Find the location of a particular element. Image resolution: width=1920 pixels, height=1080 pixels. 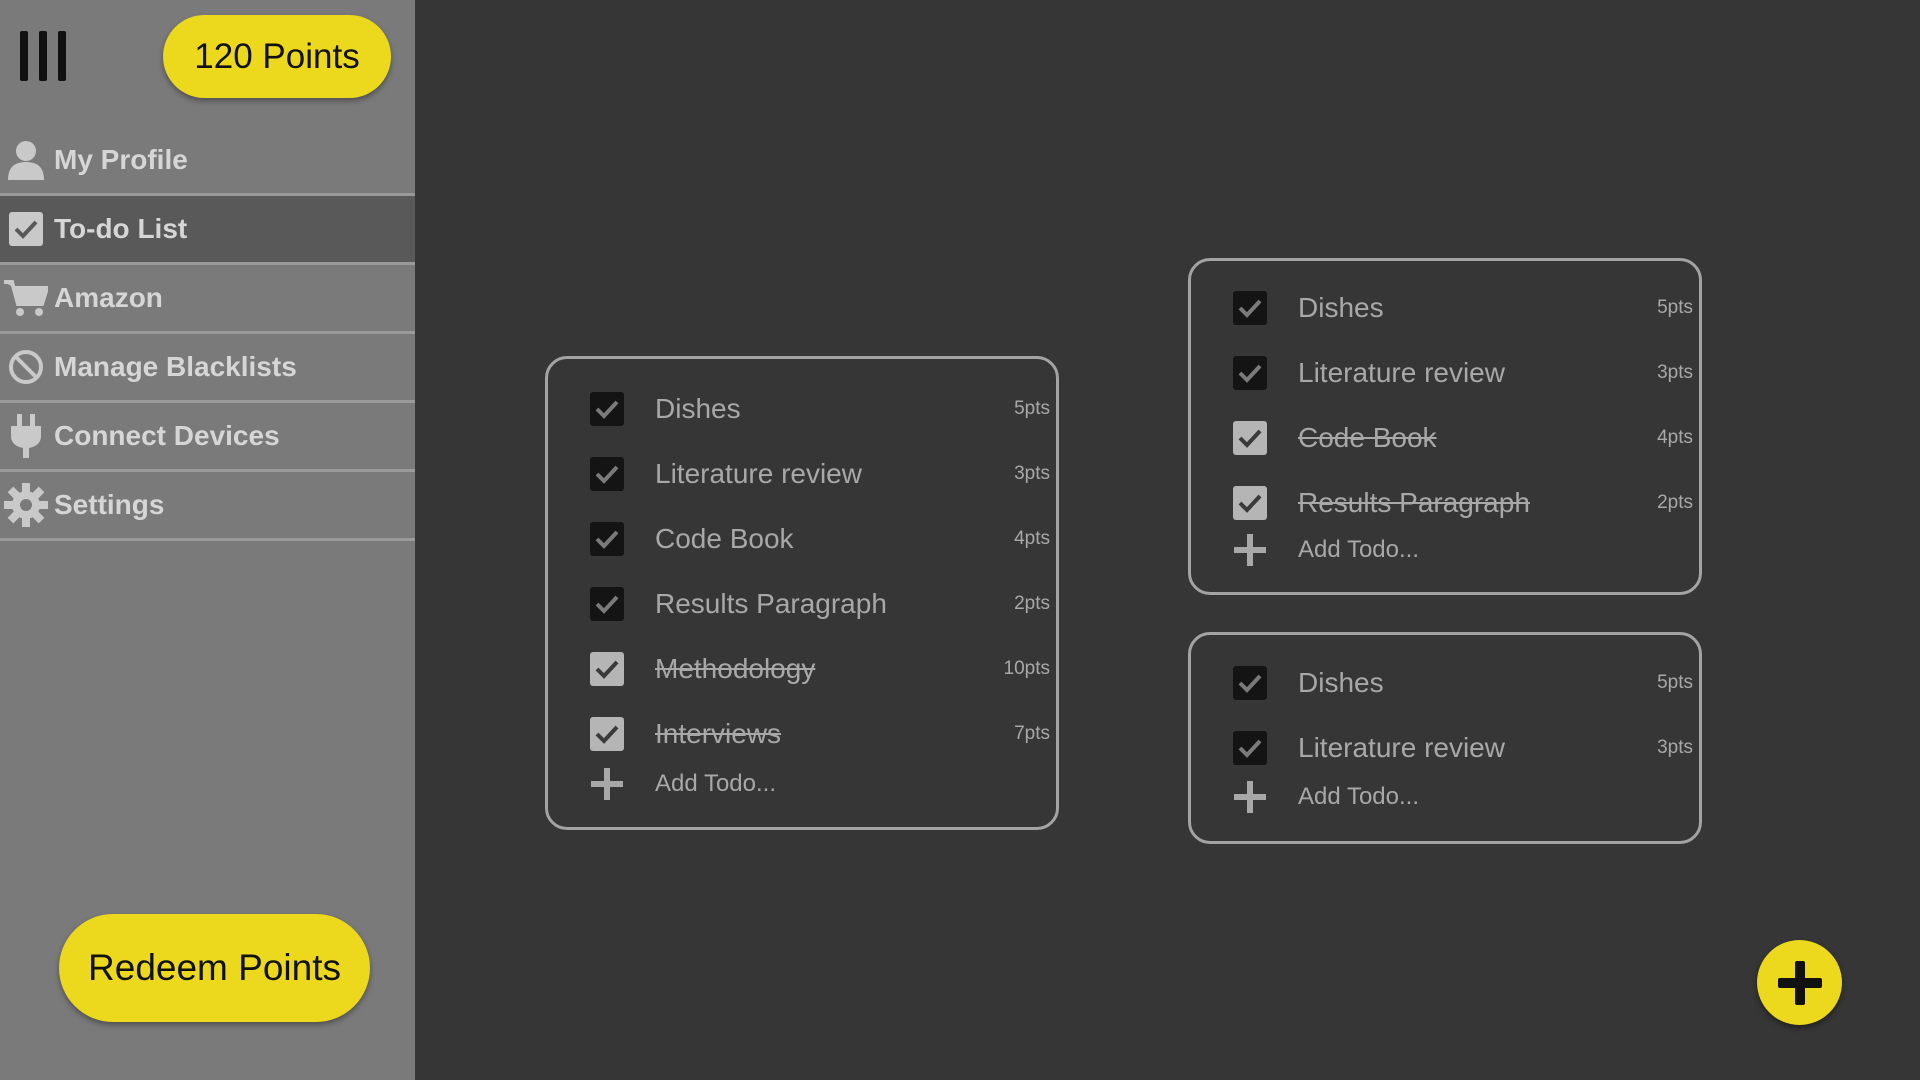

list-item: Methodology 10pts is located at coordinates (802, 669).